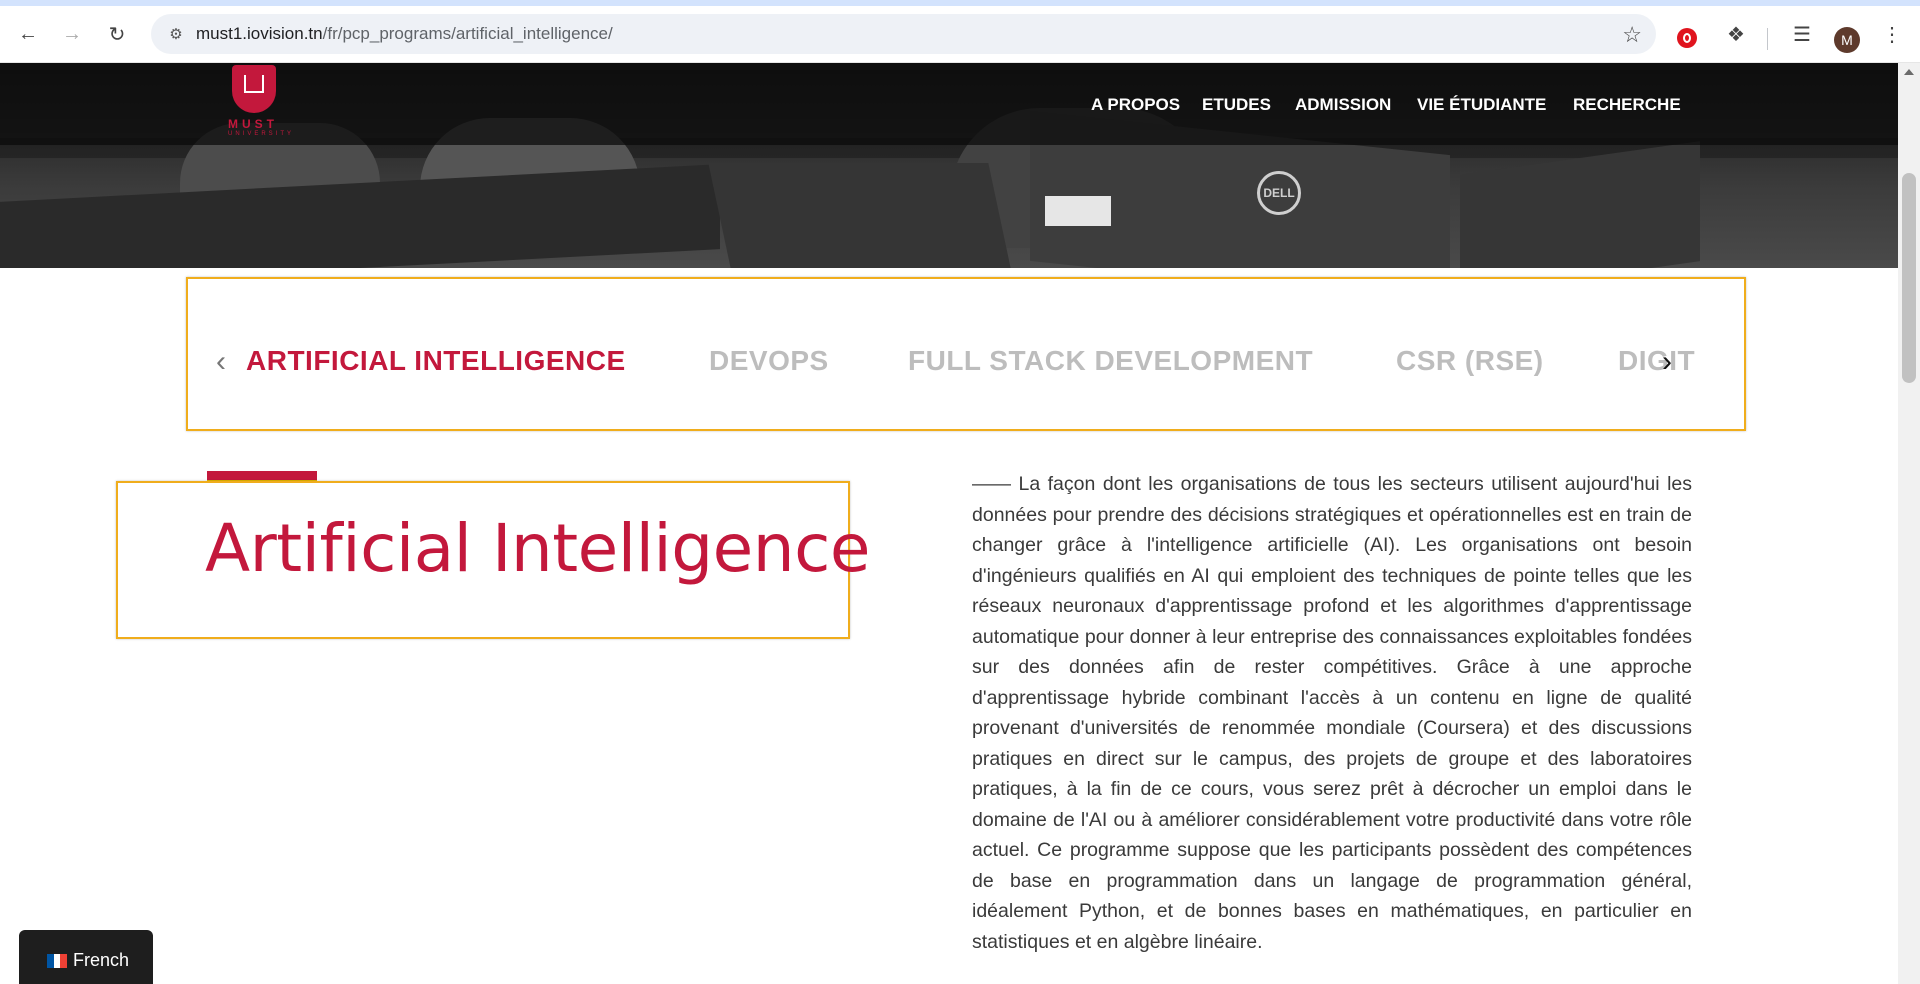 This screenshot has width=1920, height=984. I want to click on logo-shield-icon, so click(254, 89).